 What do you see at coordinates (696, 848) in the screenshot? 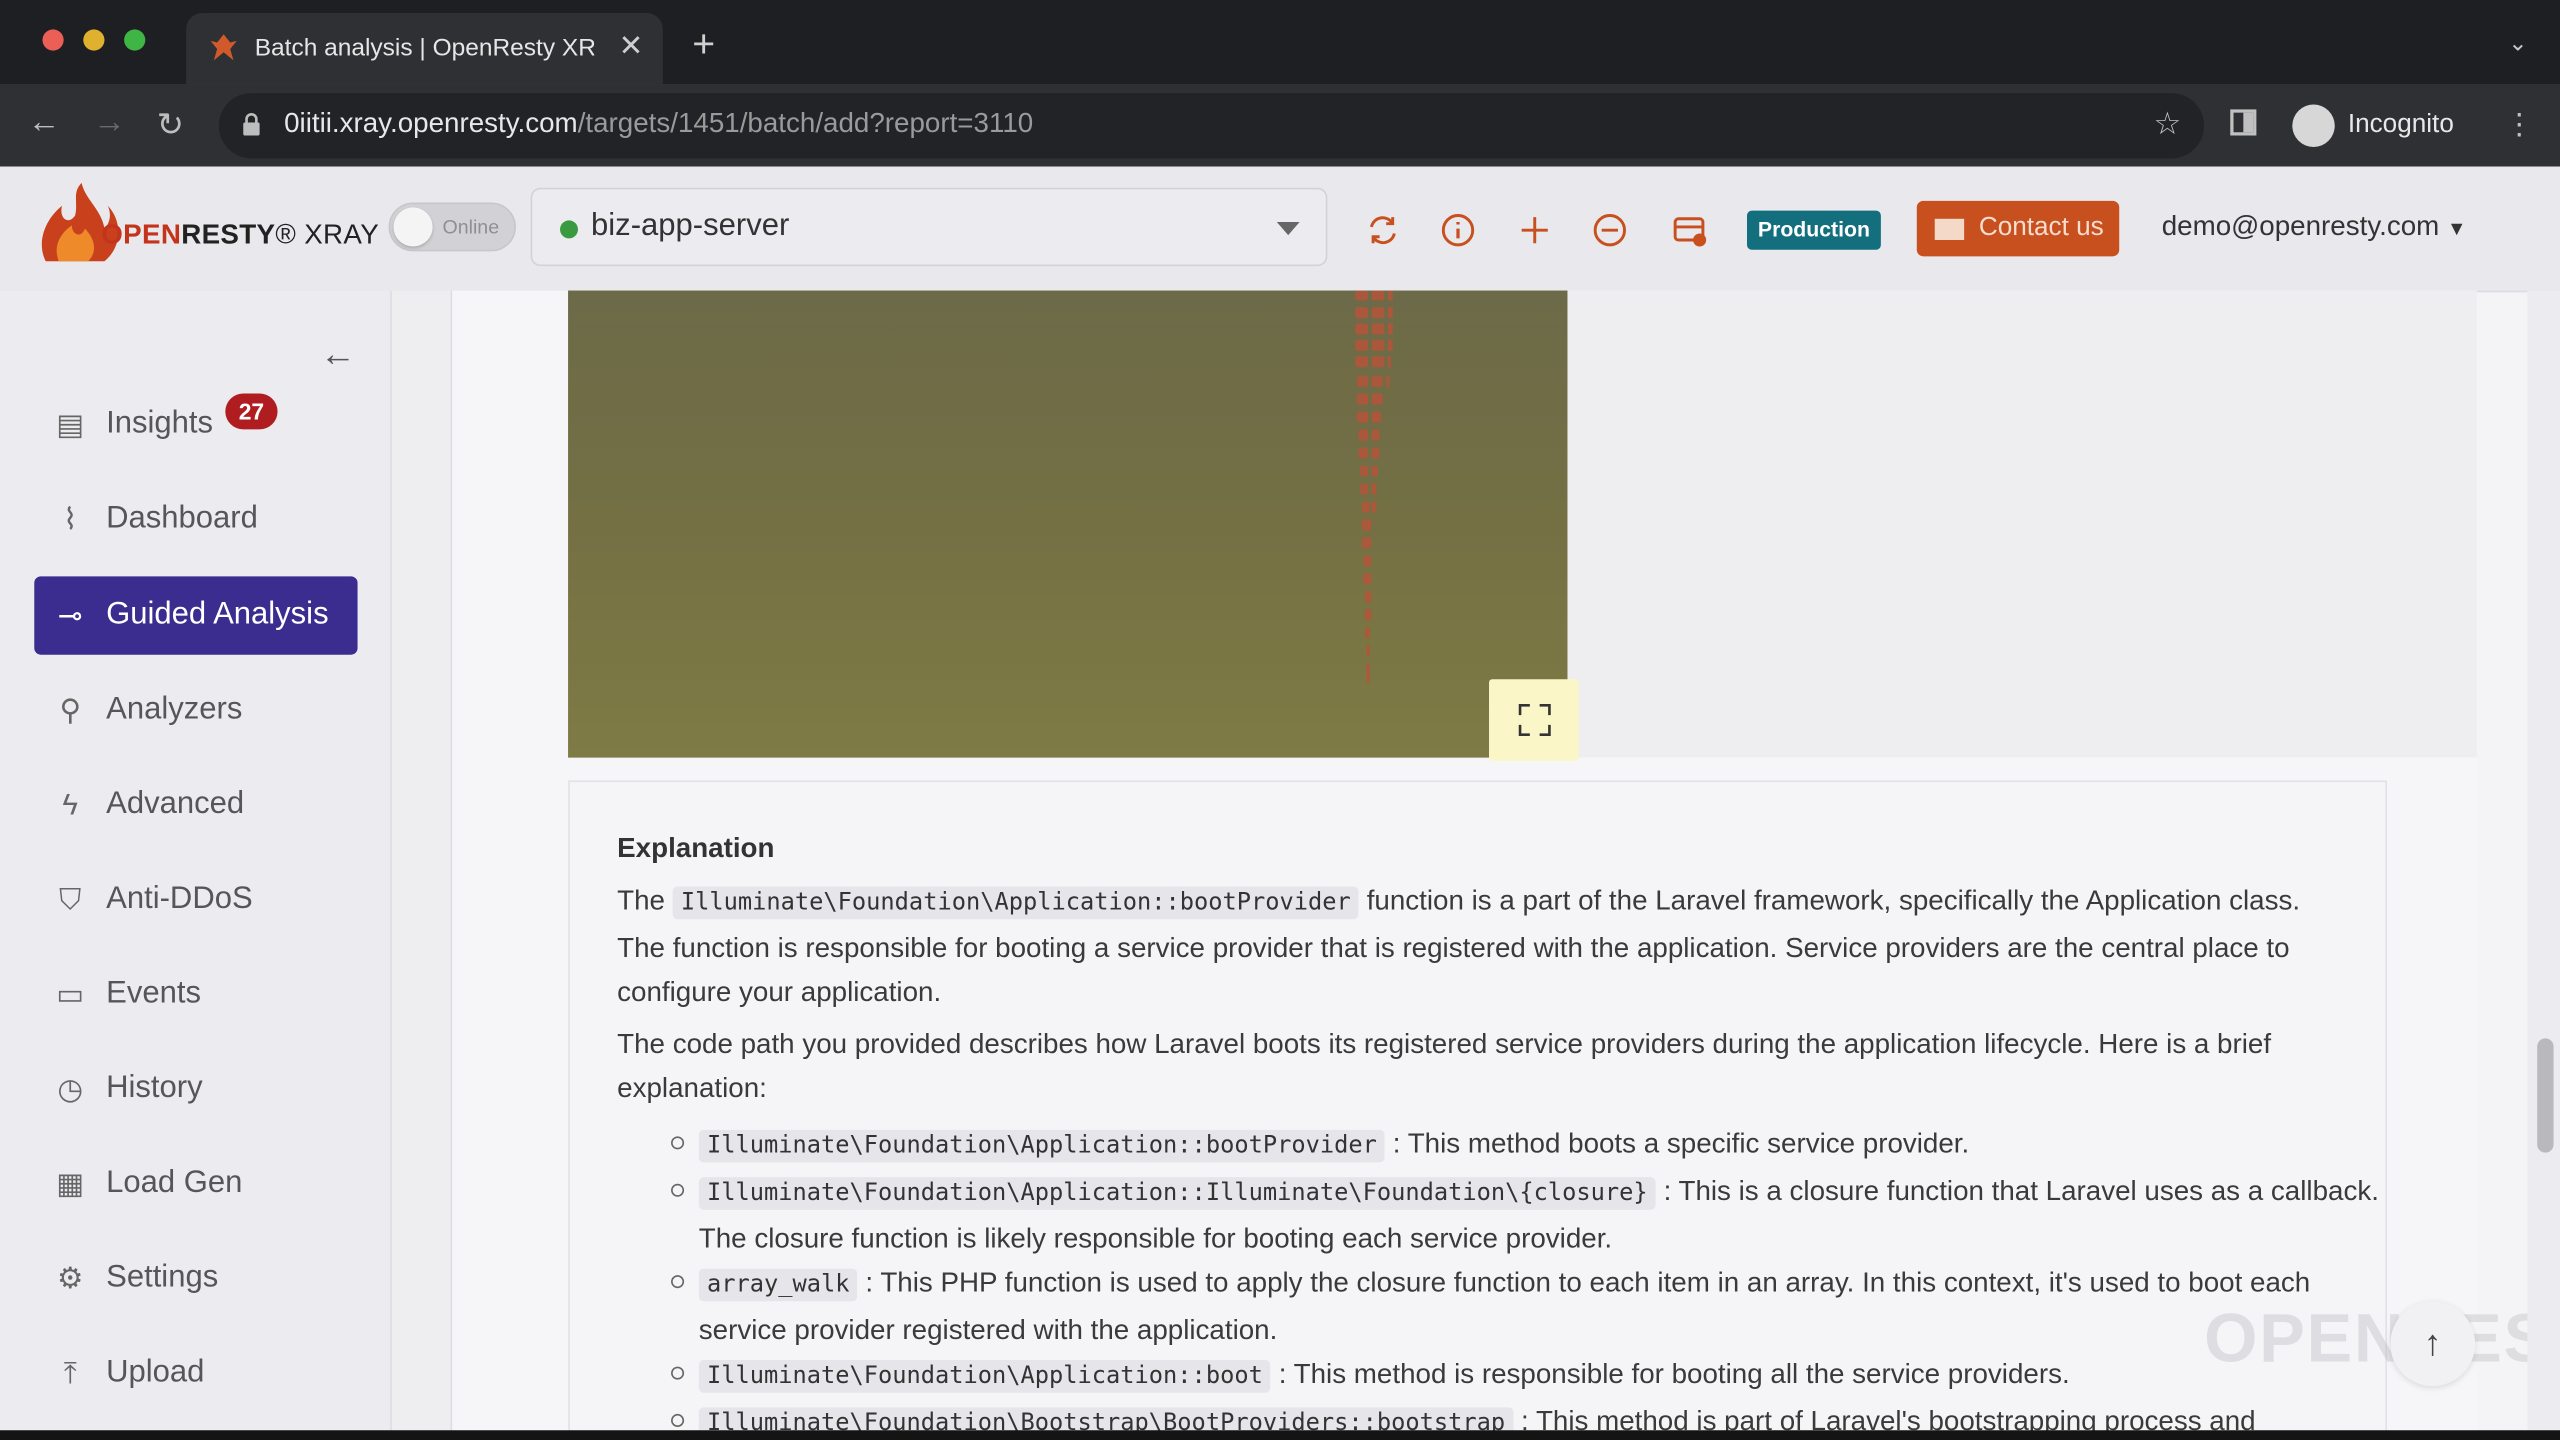
I see `explanation-title: Explanation` at bounding box center [696, 848].